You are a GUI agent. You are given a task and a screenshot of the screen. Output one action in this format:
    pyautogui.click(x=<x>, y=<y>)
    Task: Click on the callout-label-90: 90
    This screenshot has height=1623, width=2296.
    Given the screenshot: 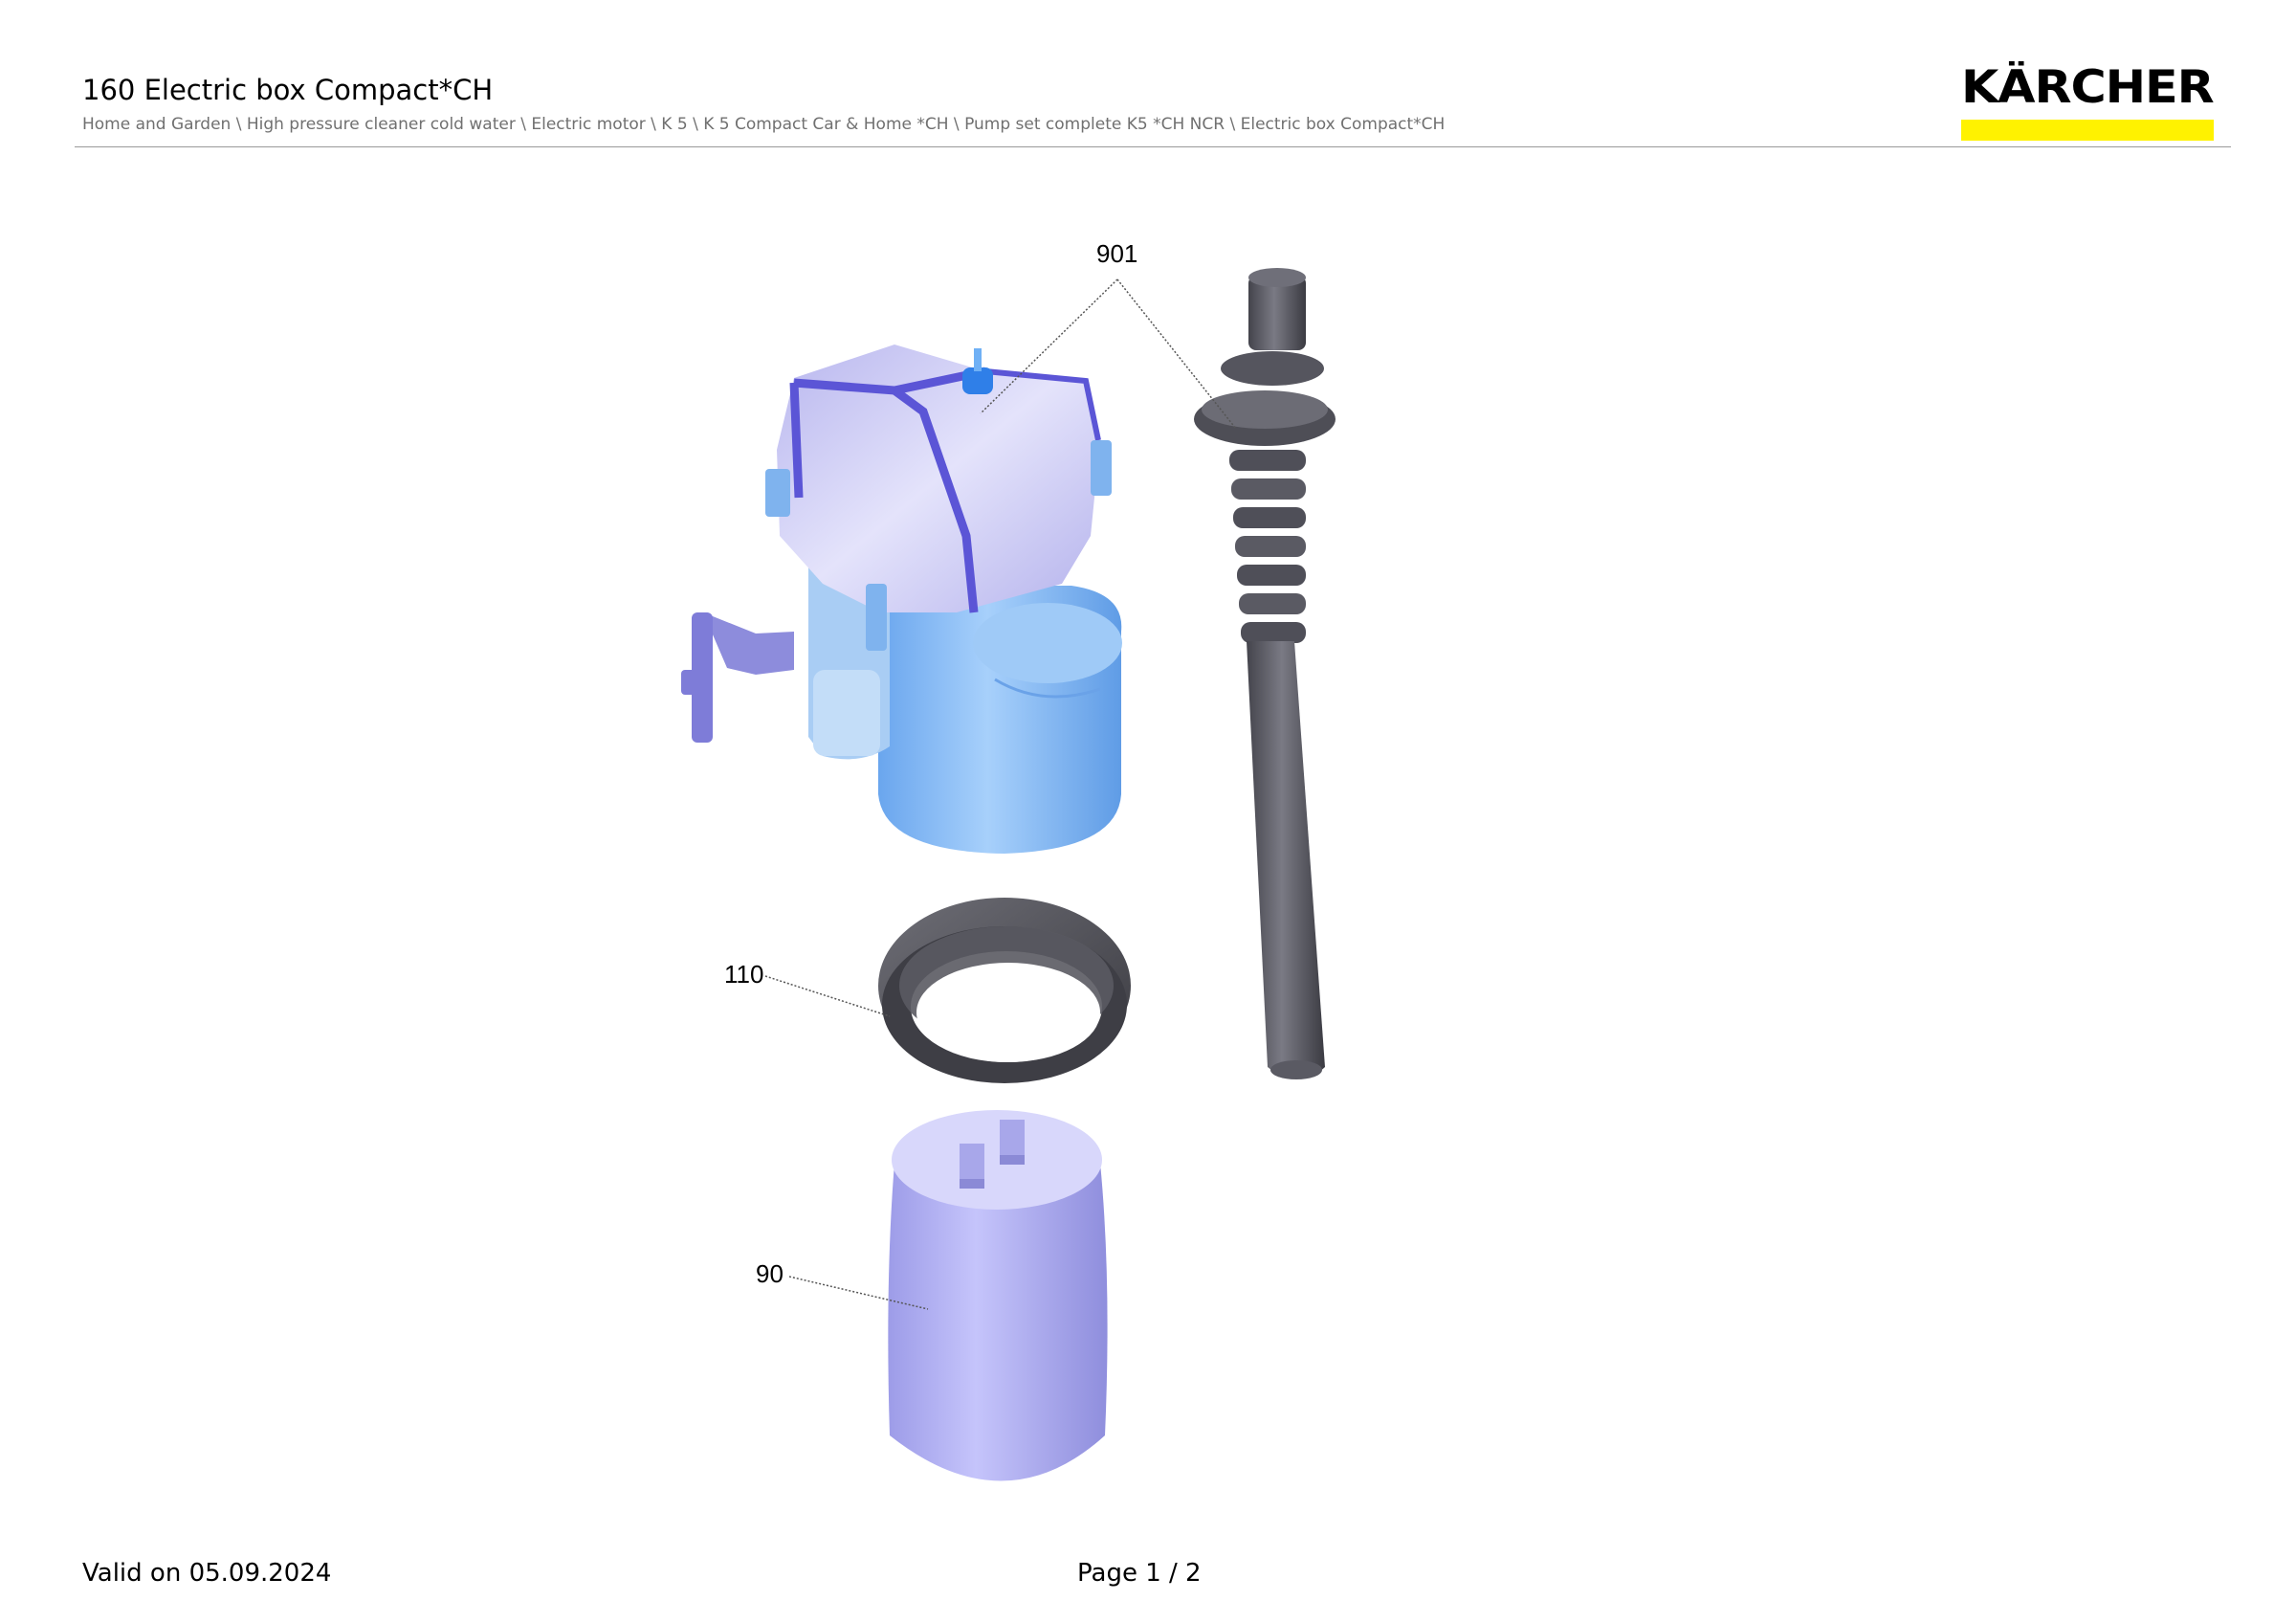 What is the action you would take?
    pyautogui.click(x=770, y=1273)
    